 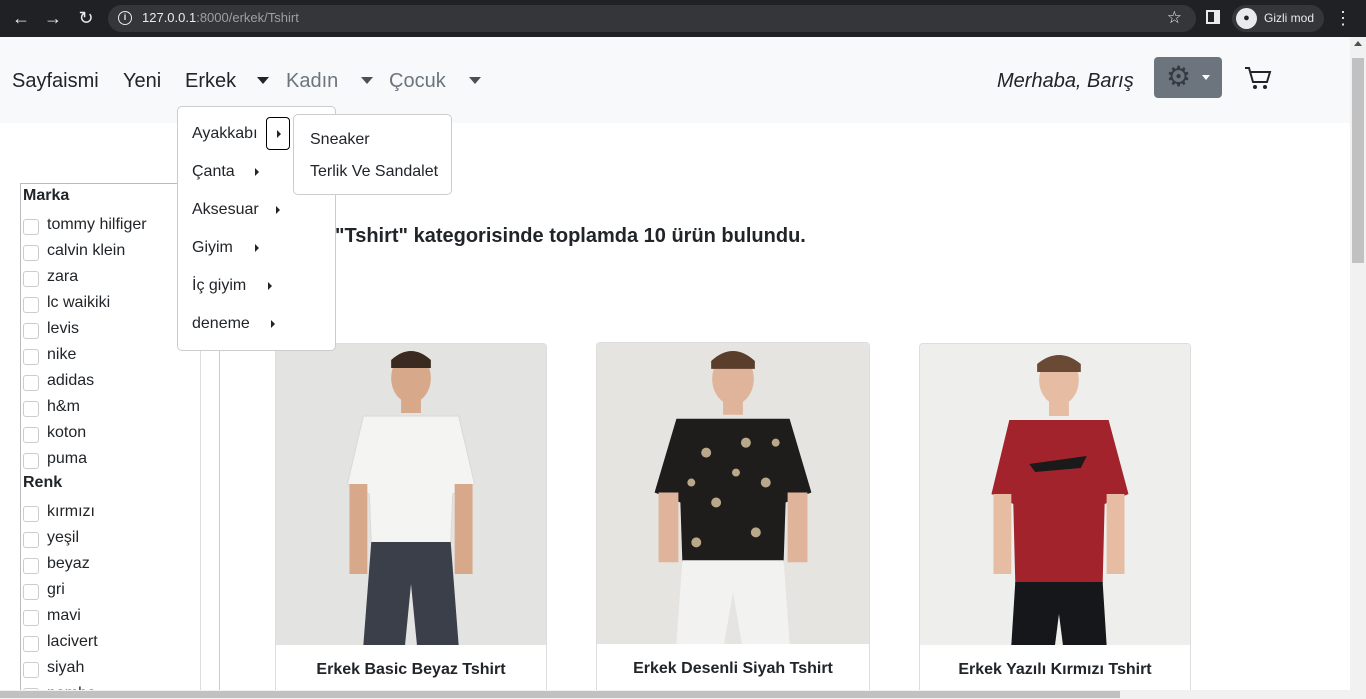 What do you see at coordinates (43, 482) in the screenshot?
I see `color-filter-heading: Renk` at bounding box center [43, 482].